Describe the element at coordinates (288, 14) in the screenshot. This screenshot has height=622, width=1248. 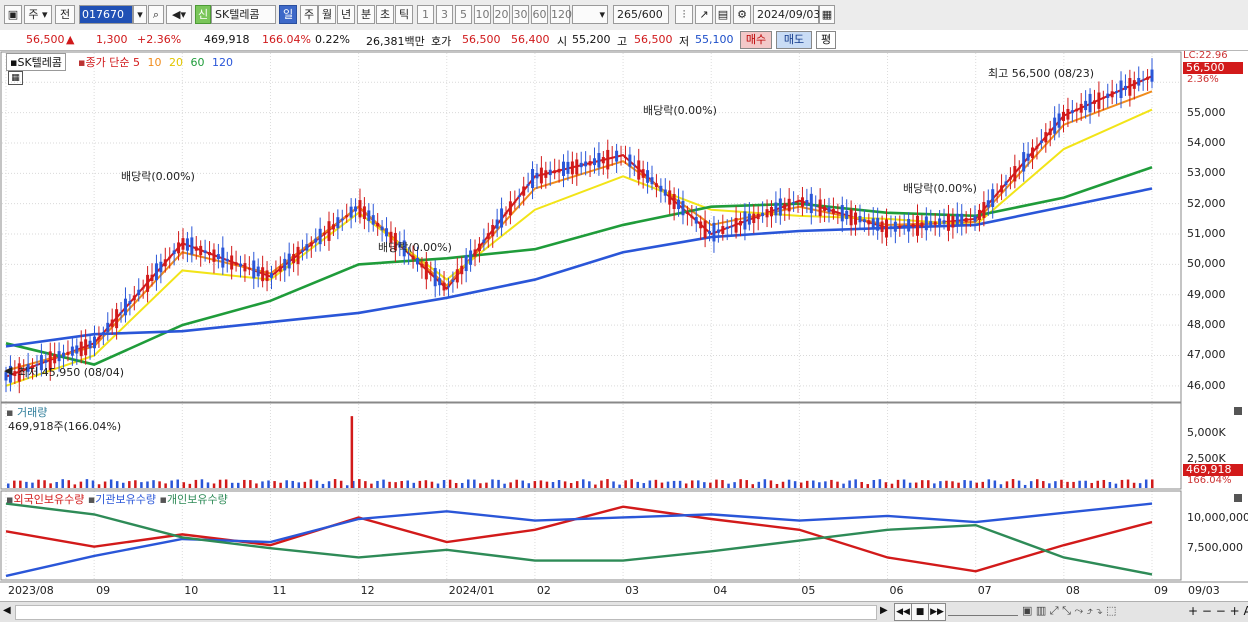
I see `period-tab-0: 일` at that location.